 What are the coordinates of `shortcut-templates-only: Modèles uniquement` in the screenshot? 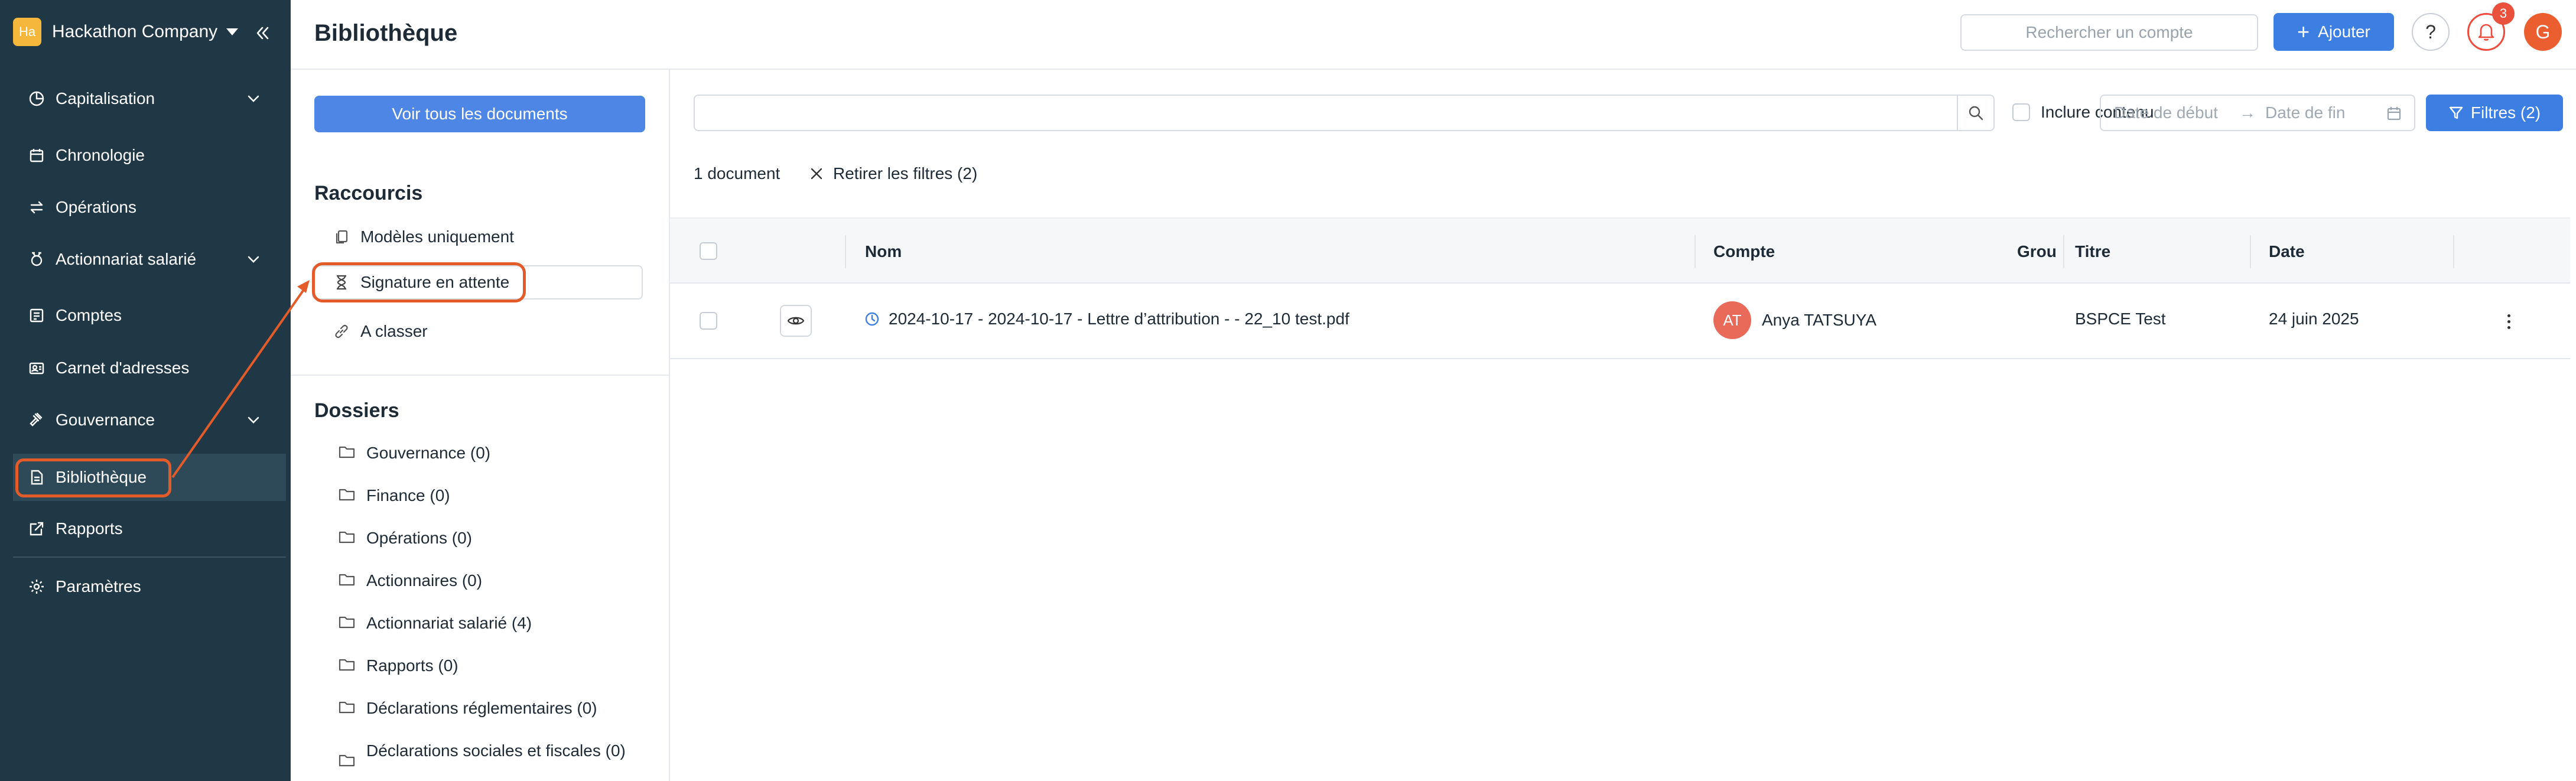 It's located at (424, 237).